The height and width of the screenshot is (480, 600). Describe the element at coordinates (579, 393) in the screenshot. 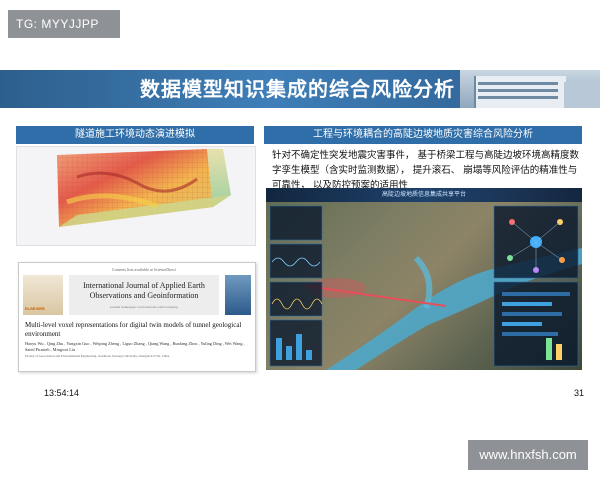

I see `page-number: 31` at that location.